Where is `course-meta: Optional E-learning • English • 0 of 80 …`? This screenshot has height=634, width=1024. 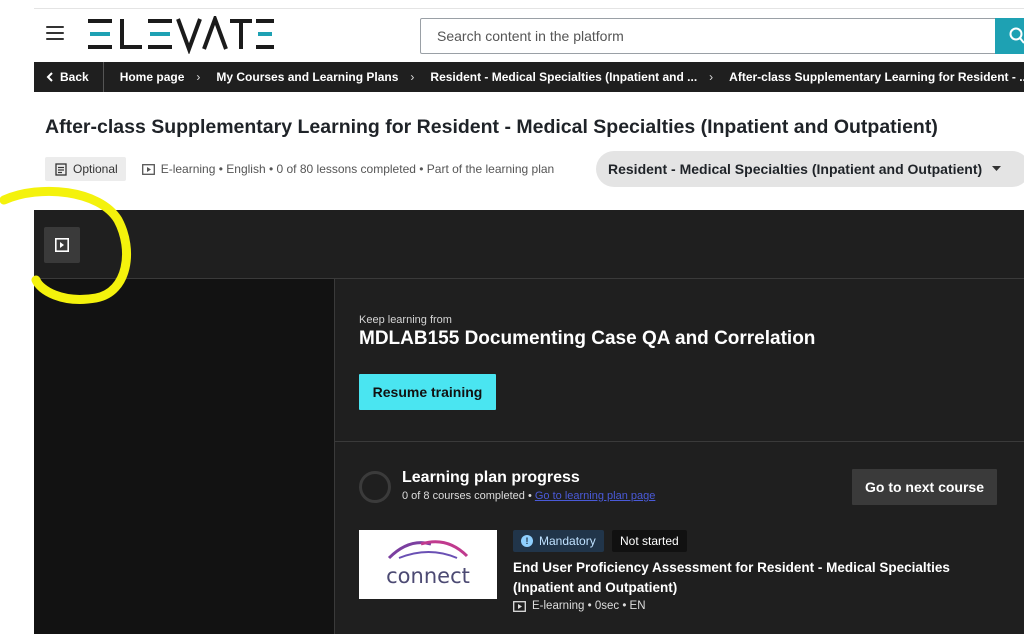 course-meta: Optional E-learning • English • 0 of 80 … is located at coordinates (299, 169).